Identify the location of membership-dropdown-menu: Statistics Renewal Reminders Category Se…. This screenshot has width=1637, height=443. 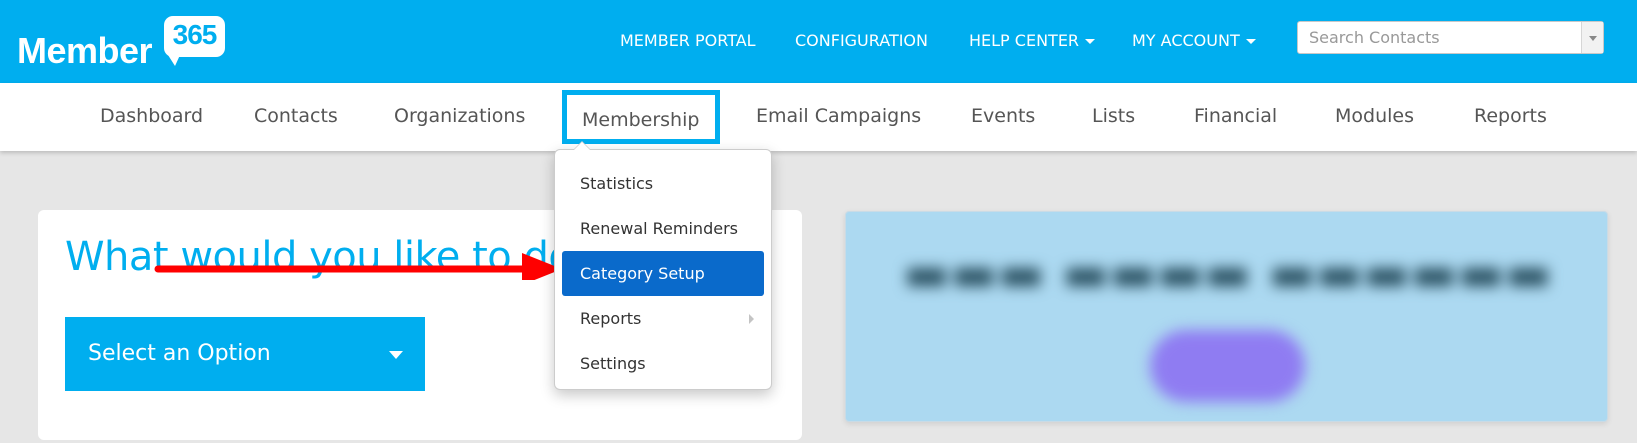
(663, 265).